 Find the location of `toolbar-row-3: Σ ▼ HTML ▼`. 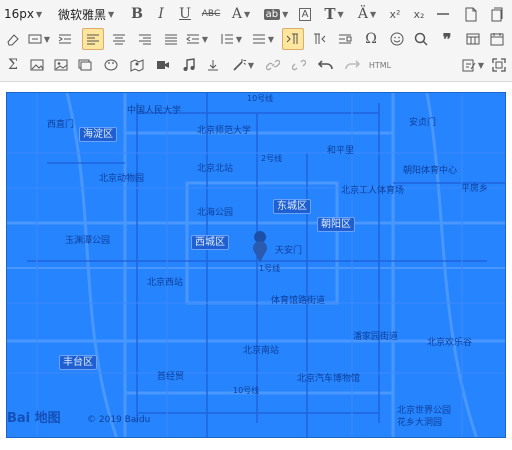

toolbar-row-3: Σ ▼ HTML ▼ is located at coordinates (256, 66).